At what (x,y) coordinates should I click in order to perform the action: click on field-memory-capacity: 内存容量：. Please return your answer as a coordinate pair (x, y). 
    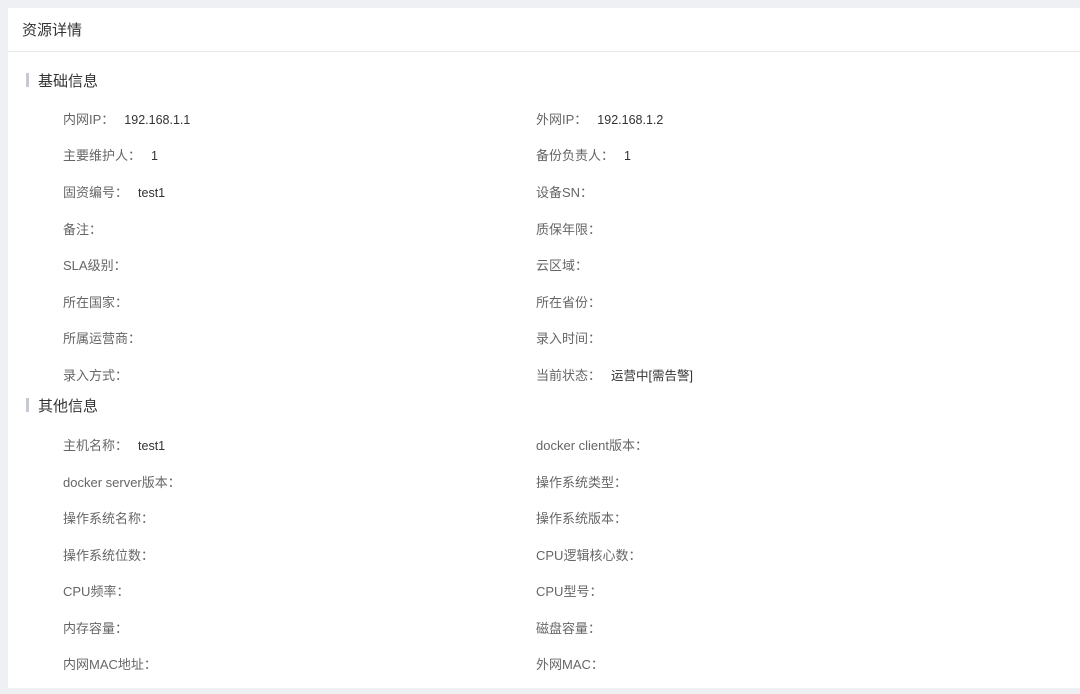
    Looking at the image, I should click on (96, 628).